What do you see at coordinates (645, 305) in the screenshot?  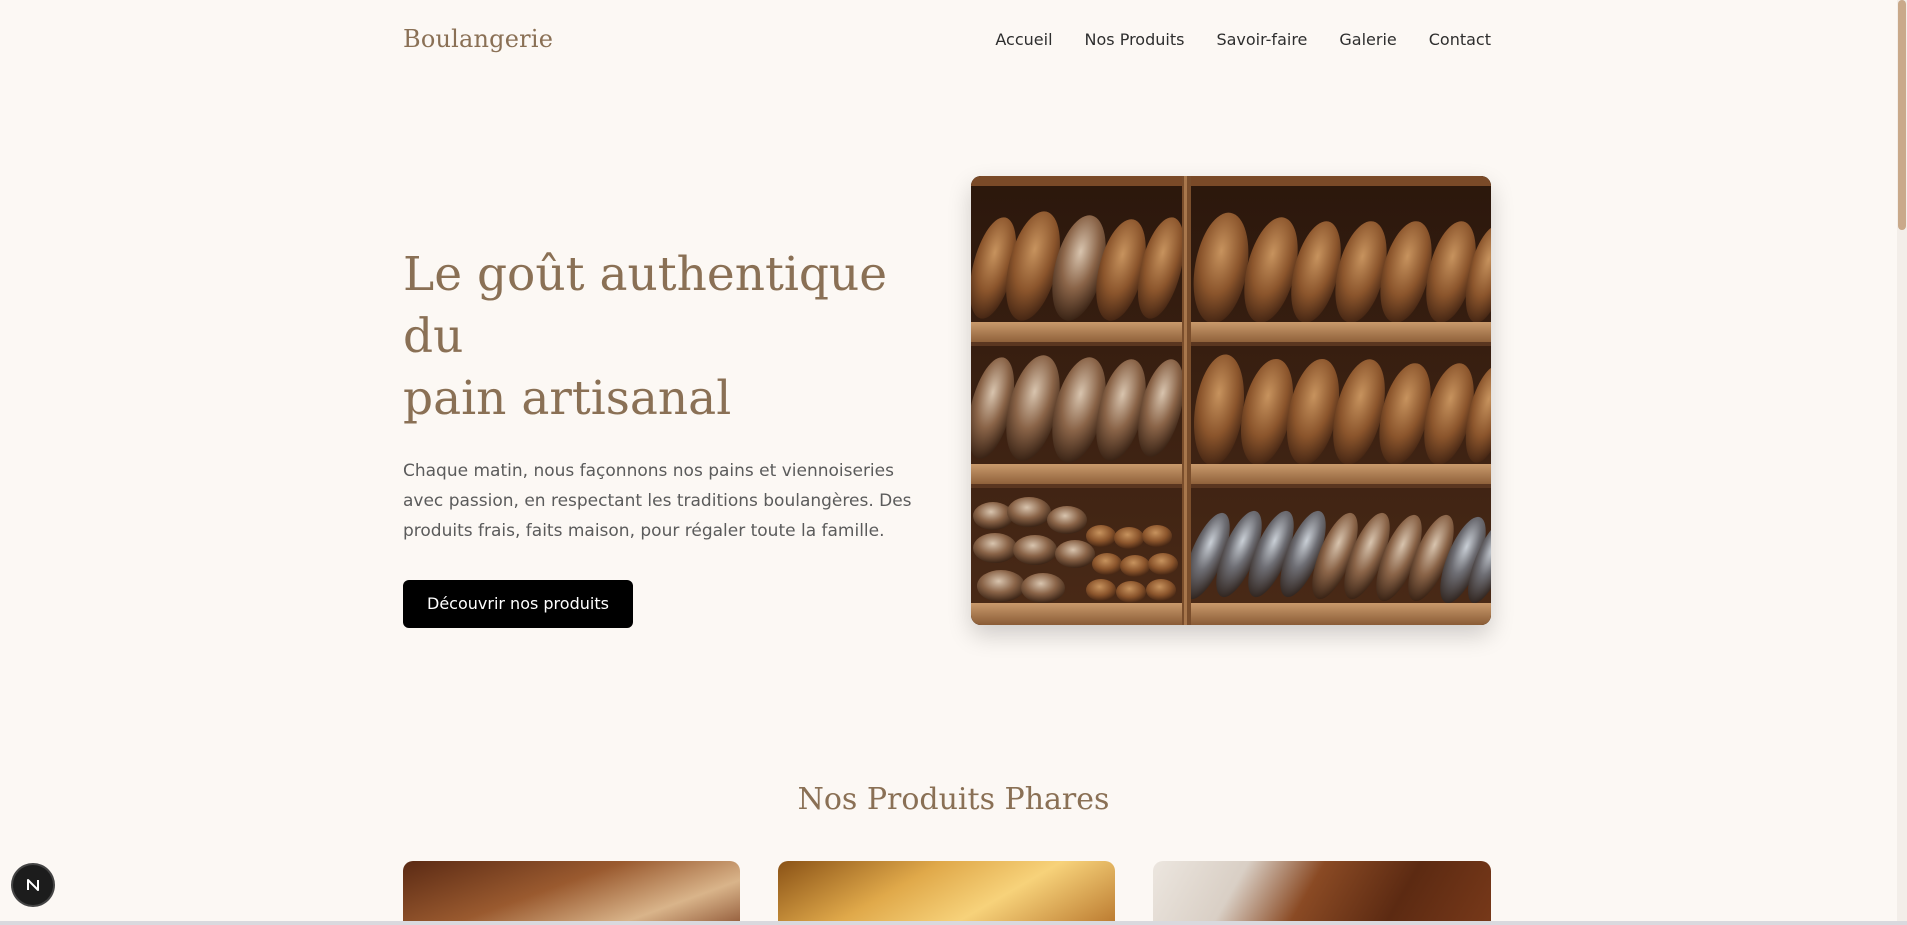 I see `hero-title-line-1: Le goût authentique du` at bounding box center [645, 305].